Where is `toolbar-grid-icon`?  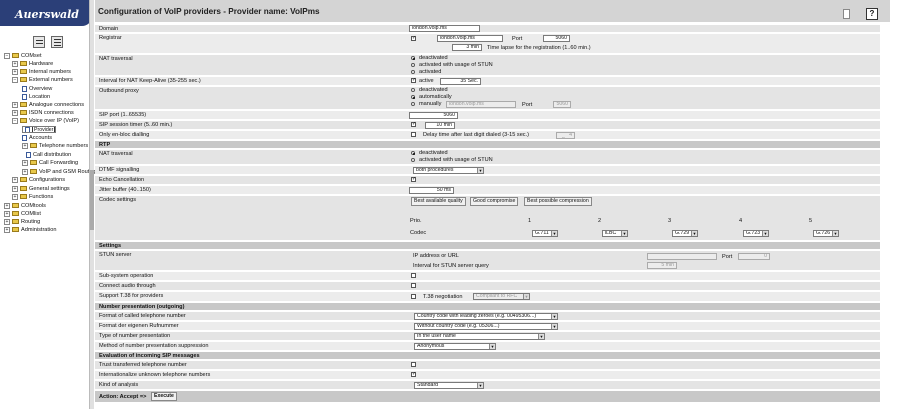
toolbar-grid-icon is located at coordinates (39, 42).